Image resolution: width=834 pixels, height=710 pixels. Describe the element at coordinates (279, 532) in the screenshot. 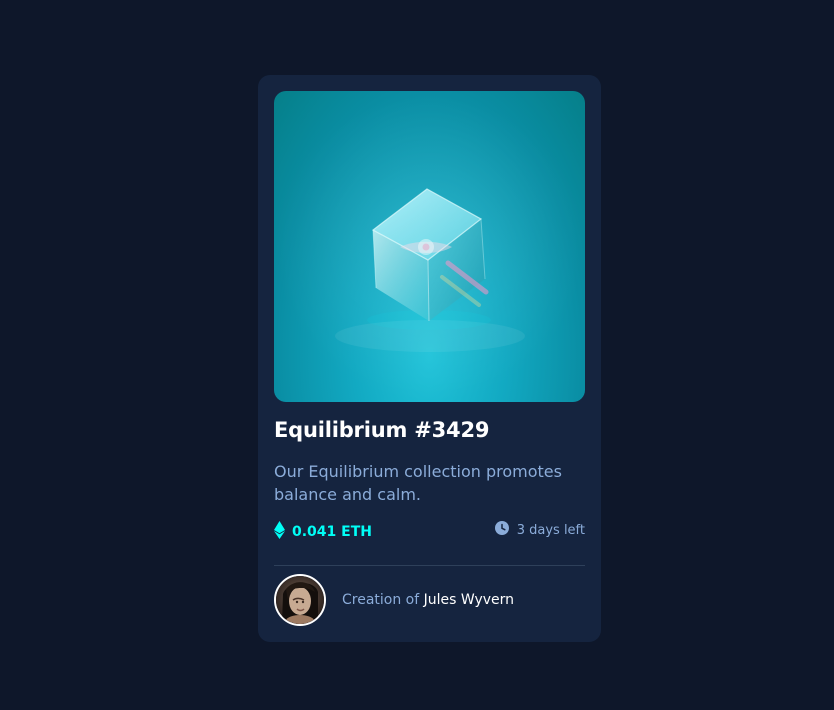

I see `ethereum-icon` at that location.